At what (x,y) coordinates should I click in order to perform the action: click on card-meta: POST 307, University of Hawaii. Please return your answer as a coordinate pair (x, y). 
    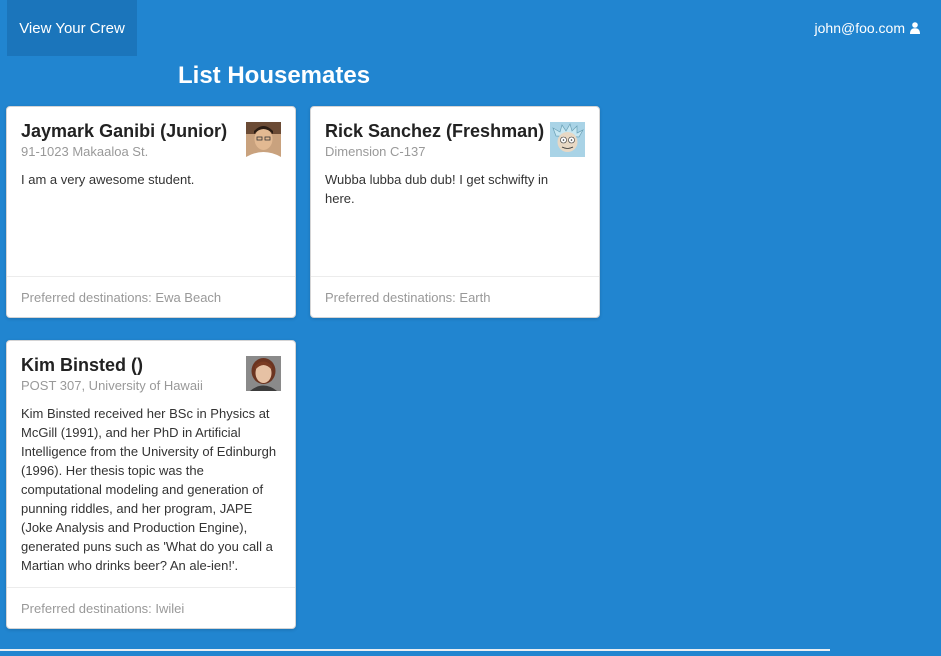
    Looking at the image, I should click on (112, 385).